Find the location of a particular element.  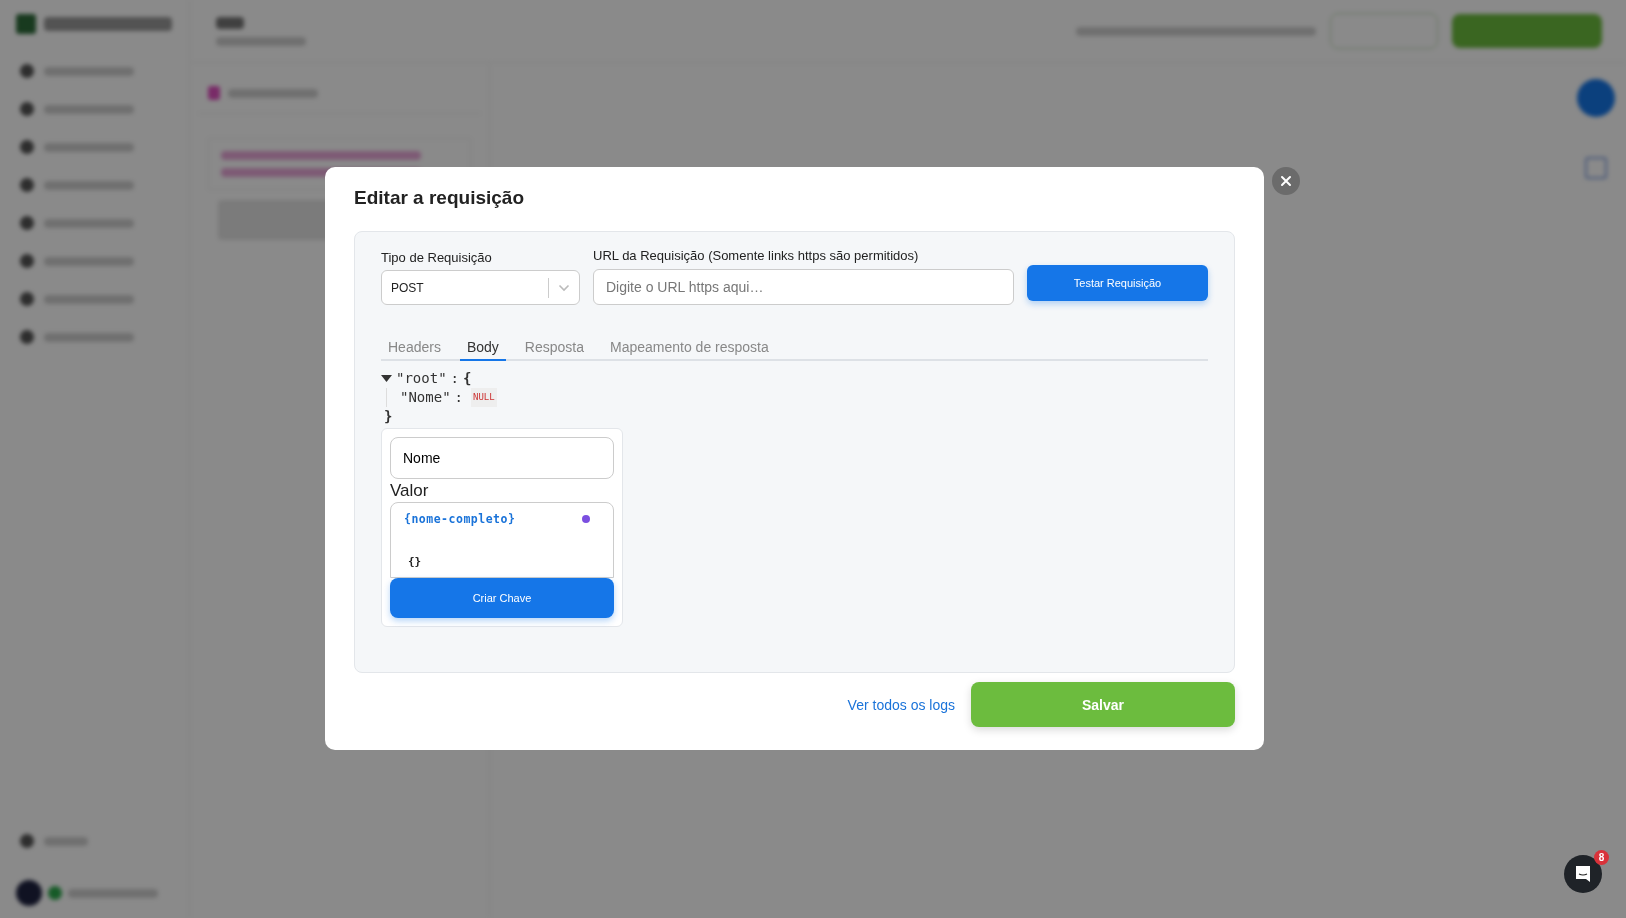

field-label: URL da Requisição (Somente links https são permitidos) is located at coordinates (756, 255).